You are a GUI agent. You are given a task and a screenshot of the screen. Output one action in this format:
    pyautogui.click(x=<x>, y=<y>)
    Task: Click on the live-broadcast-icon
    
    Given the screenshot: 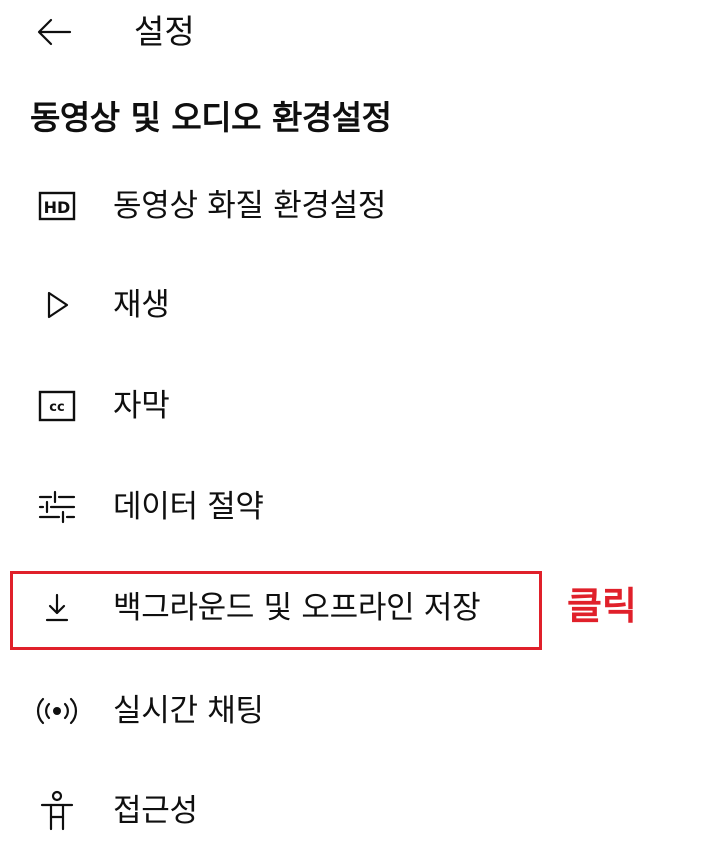 What is the action you would take?
    pyautogui.click(x=57, y=711)
    